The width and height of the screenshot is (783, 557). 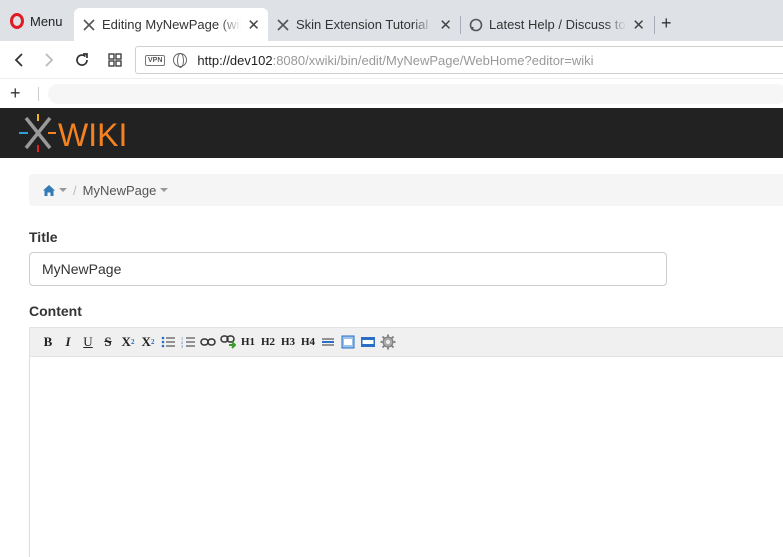 I want to click on underline-button: U, so click(x=88, y=342).